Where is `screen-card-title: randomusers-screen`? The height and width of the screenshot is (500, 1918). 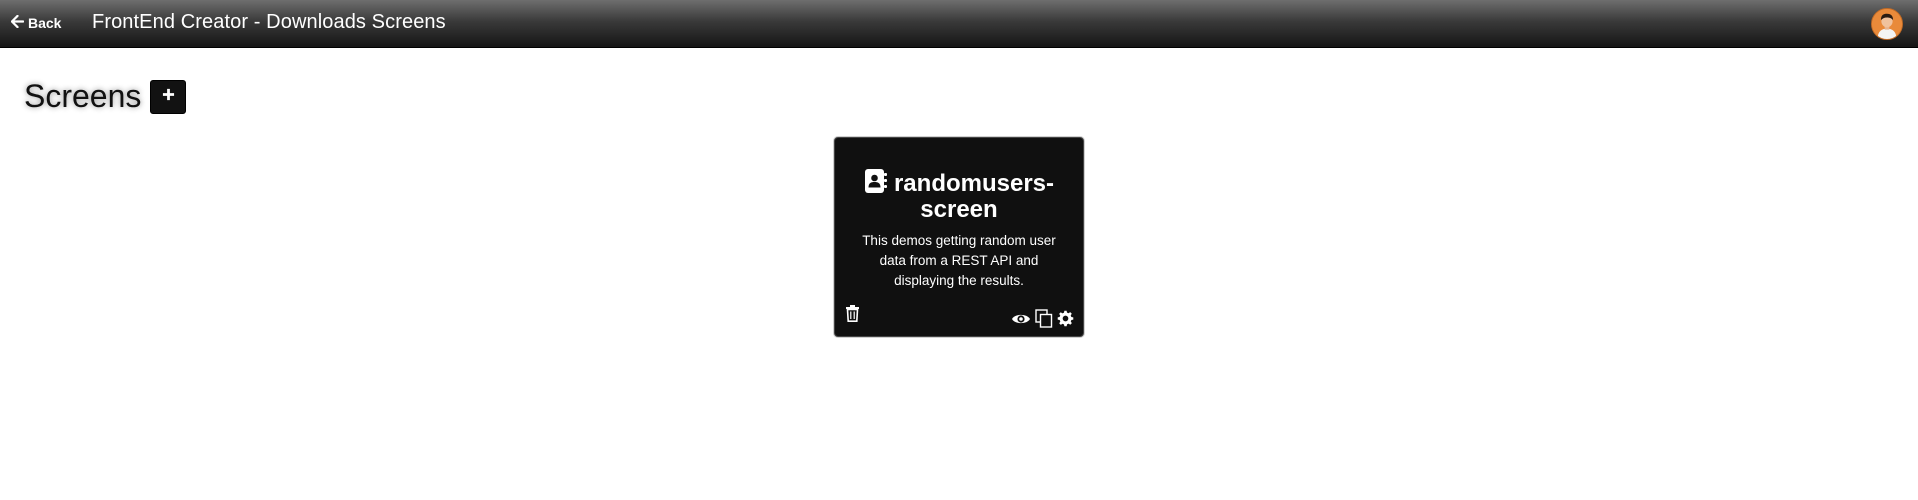
screen-card-title: randomusers-screen is located at coordinates (959, 195).